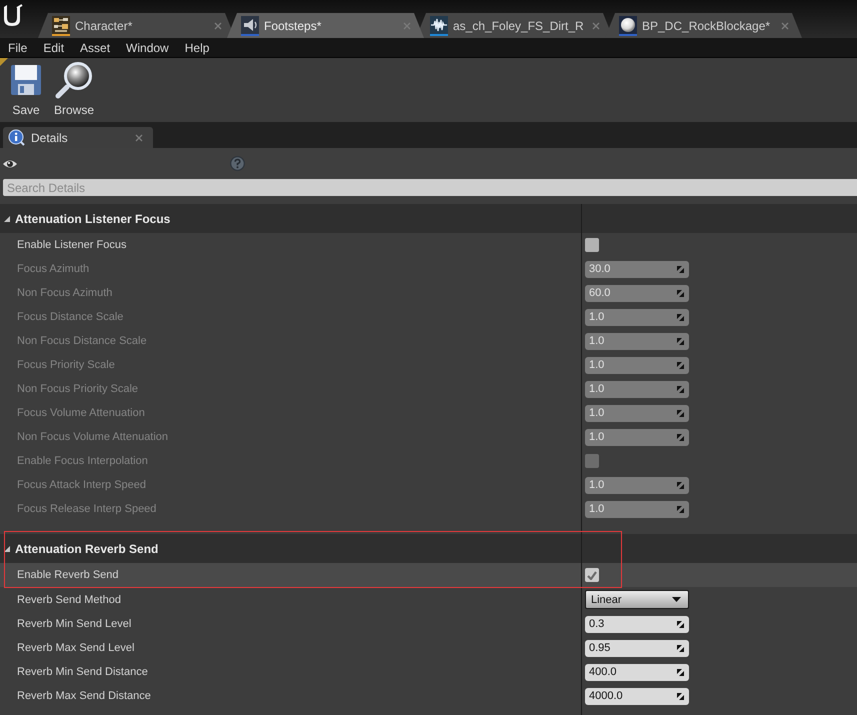 The height and width of the screenshot is (715, 857). I want to click on property-label: Reverb Max Send Level, so click(75, 648).